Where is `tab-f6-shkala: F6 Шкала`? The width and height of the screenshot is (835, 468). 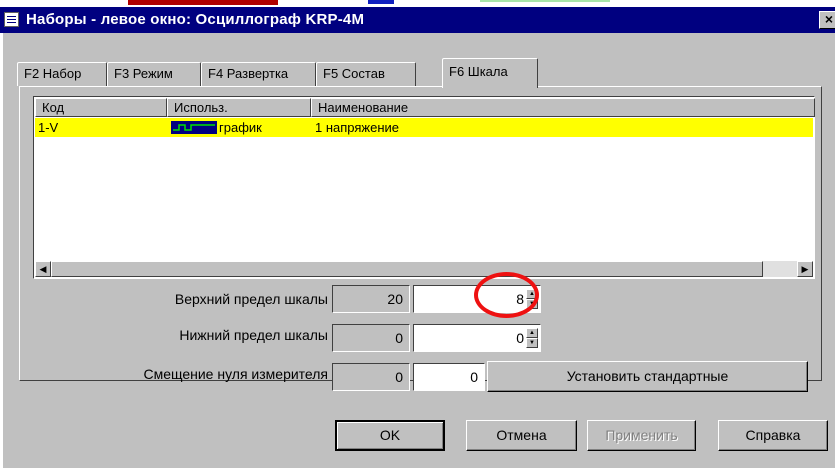
tab-f6-shkala: F6 Шкала is located at coordinates (490, 73).